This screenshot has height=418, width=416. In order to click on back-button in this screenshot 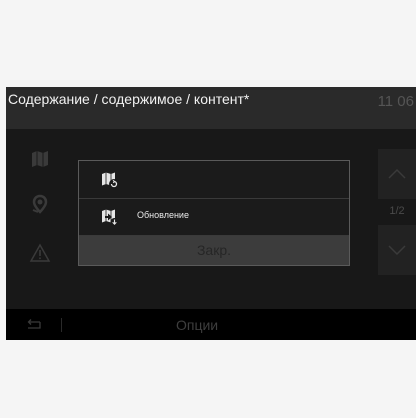, I will do `click(33, 324)`.